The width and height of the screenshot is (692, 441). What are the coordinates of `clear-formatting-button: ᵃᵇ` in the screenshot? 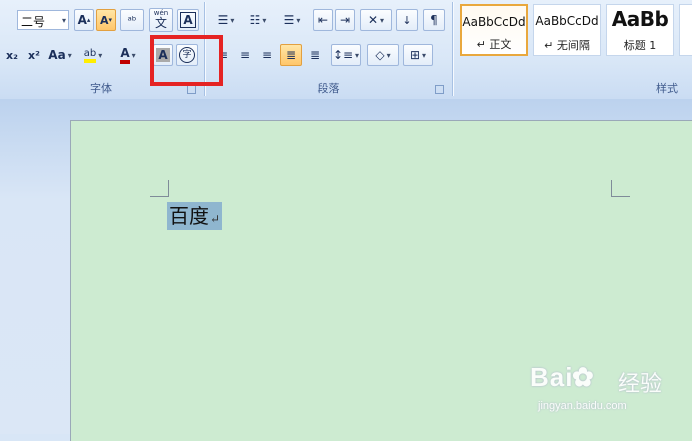 It's located at (132, 20).